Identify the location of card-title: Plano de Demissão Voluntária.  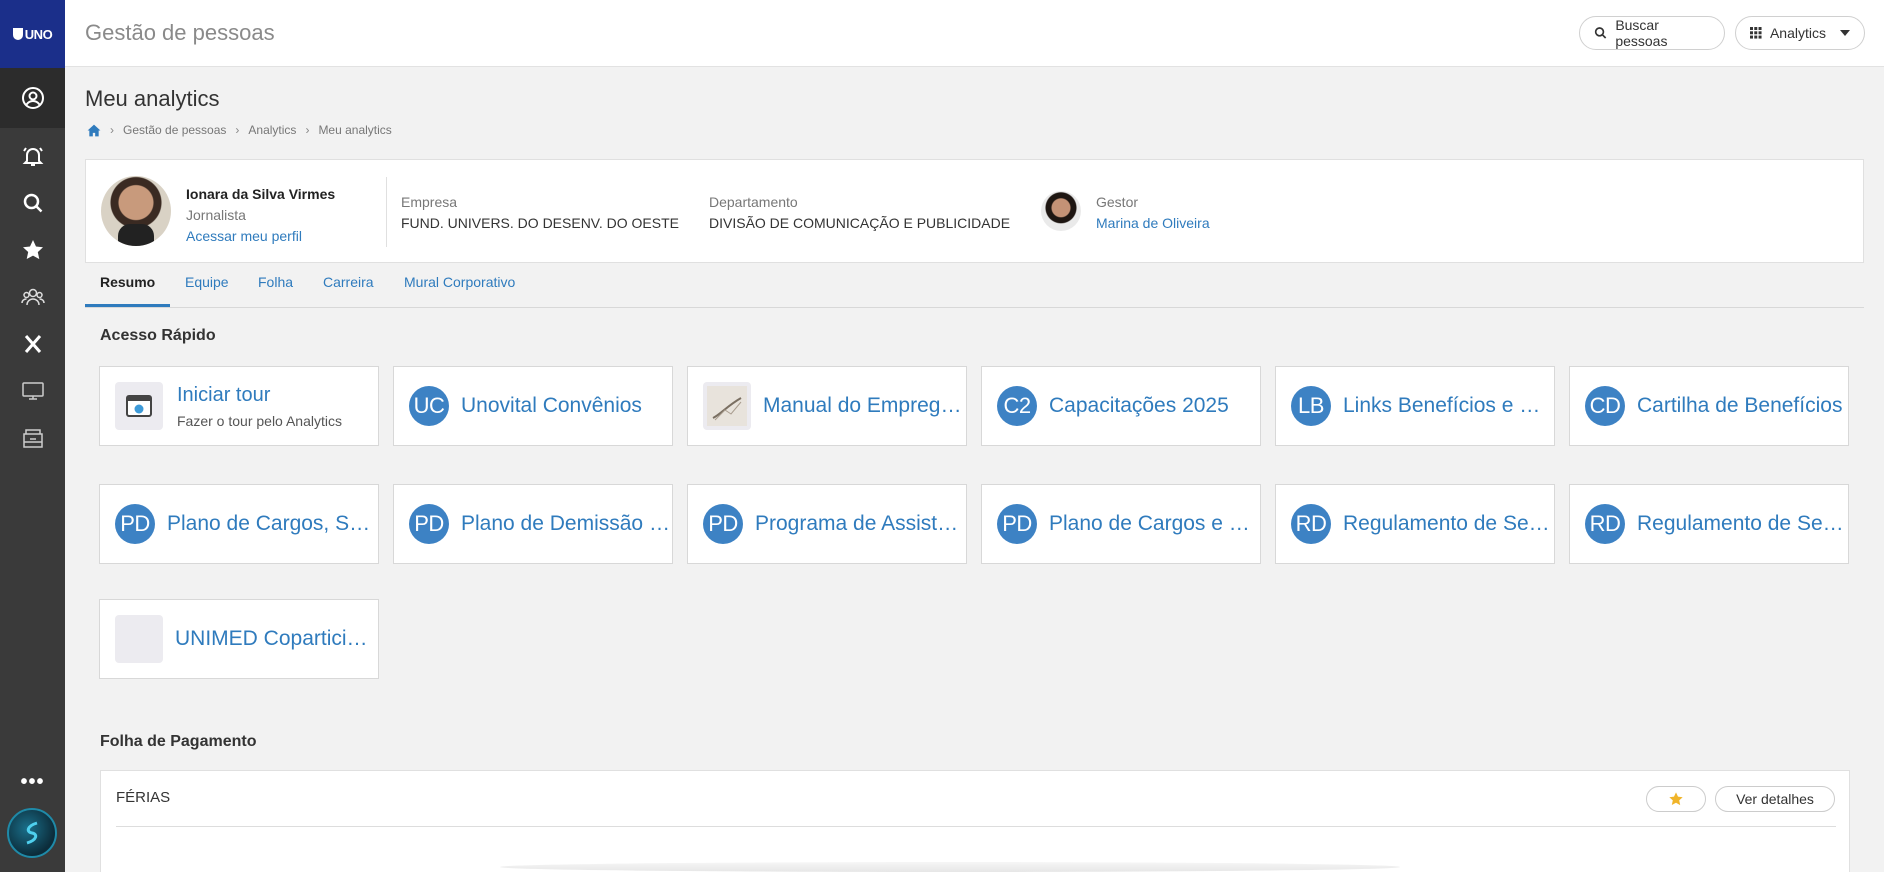
(566, 523).